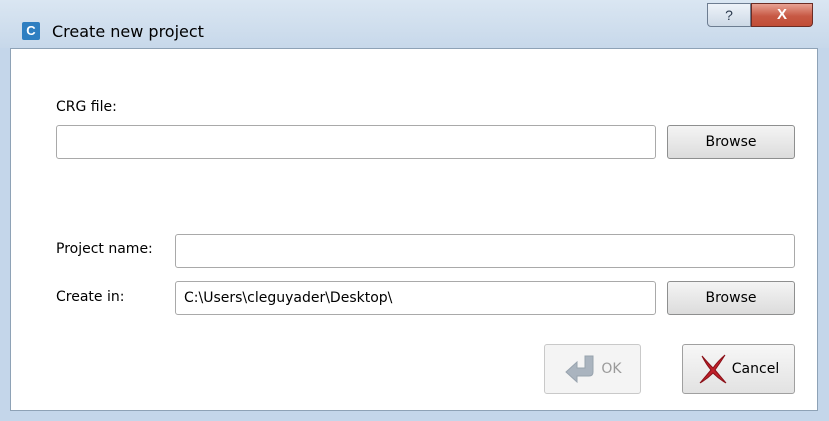  I want to click on create-in-input, so click(415, 298).